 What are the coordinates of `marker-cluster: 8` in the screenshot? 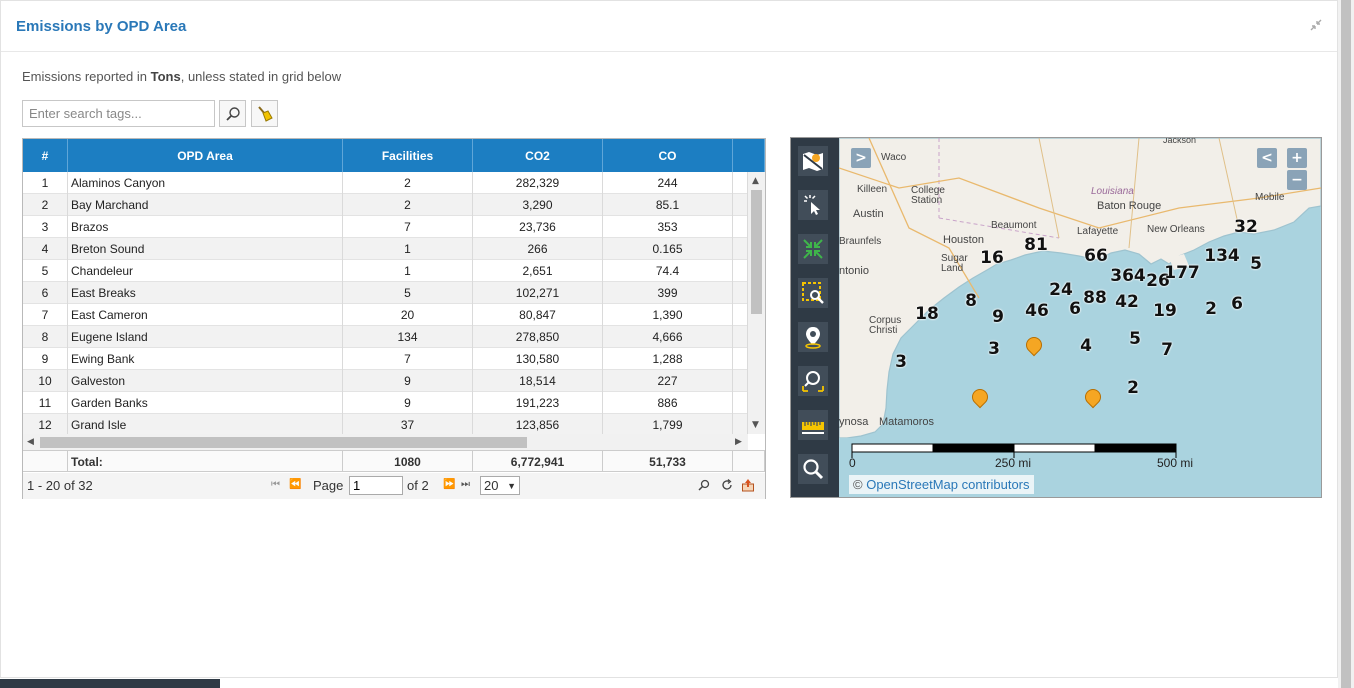 It's located at (971, 301).